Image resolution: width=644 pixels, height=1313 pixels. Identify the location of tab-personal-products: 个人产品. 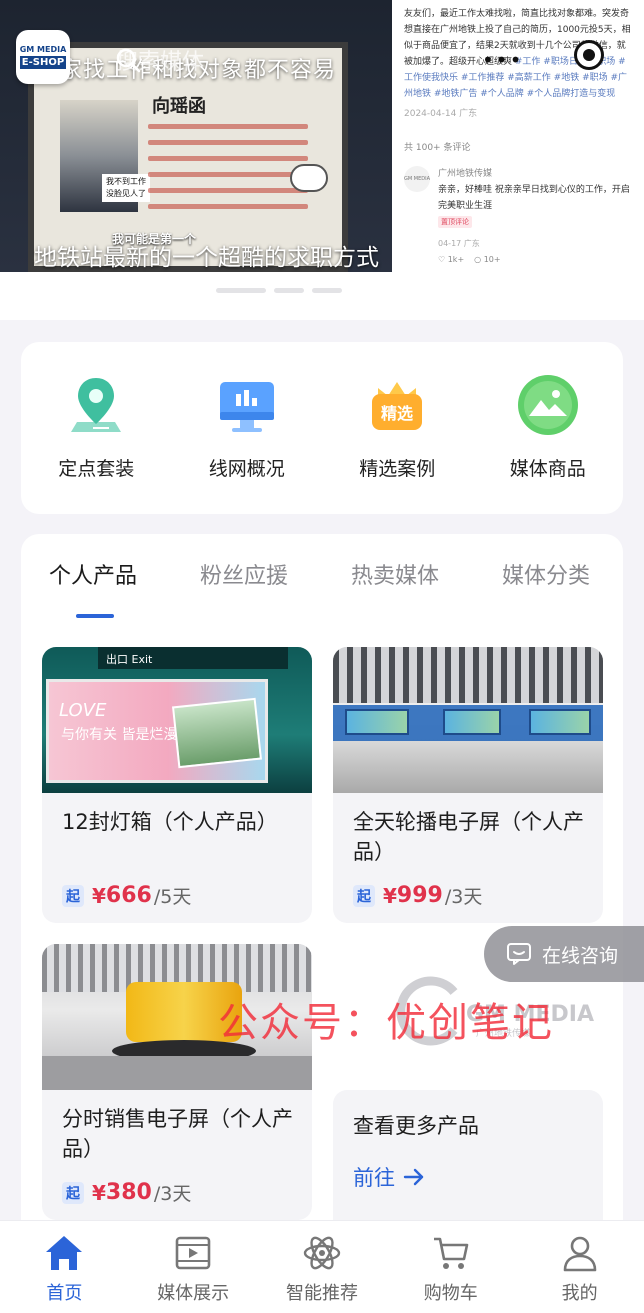
(93, 574).